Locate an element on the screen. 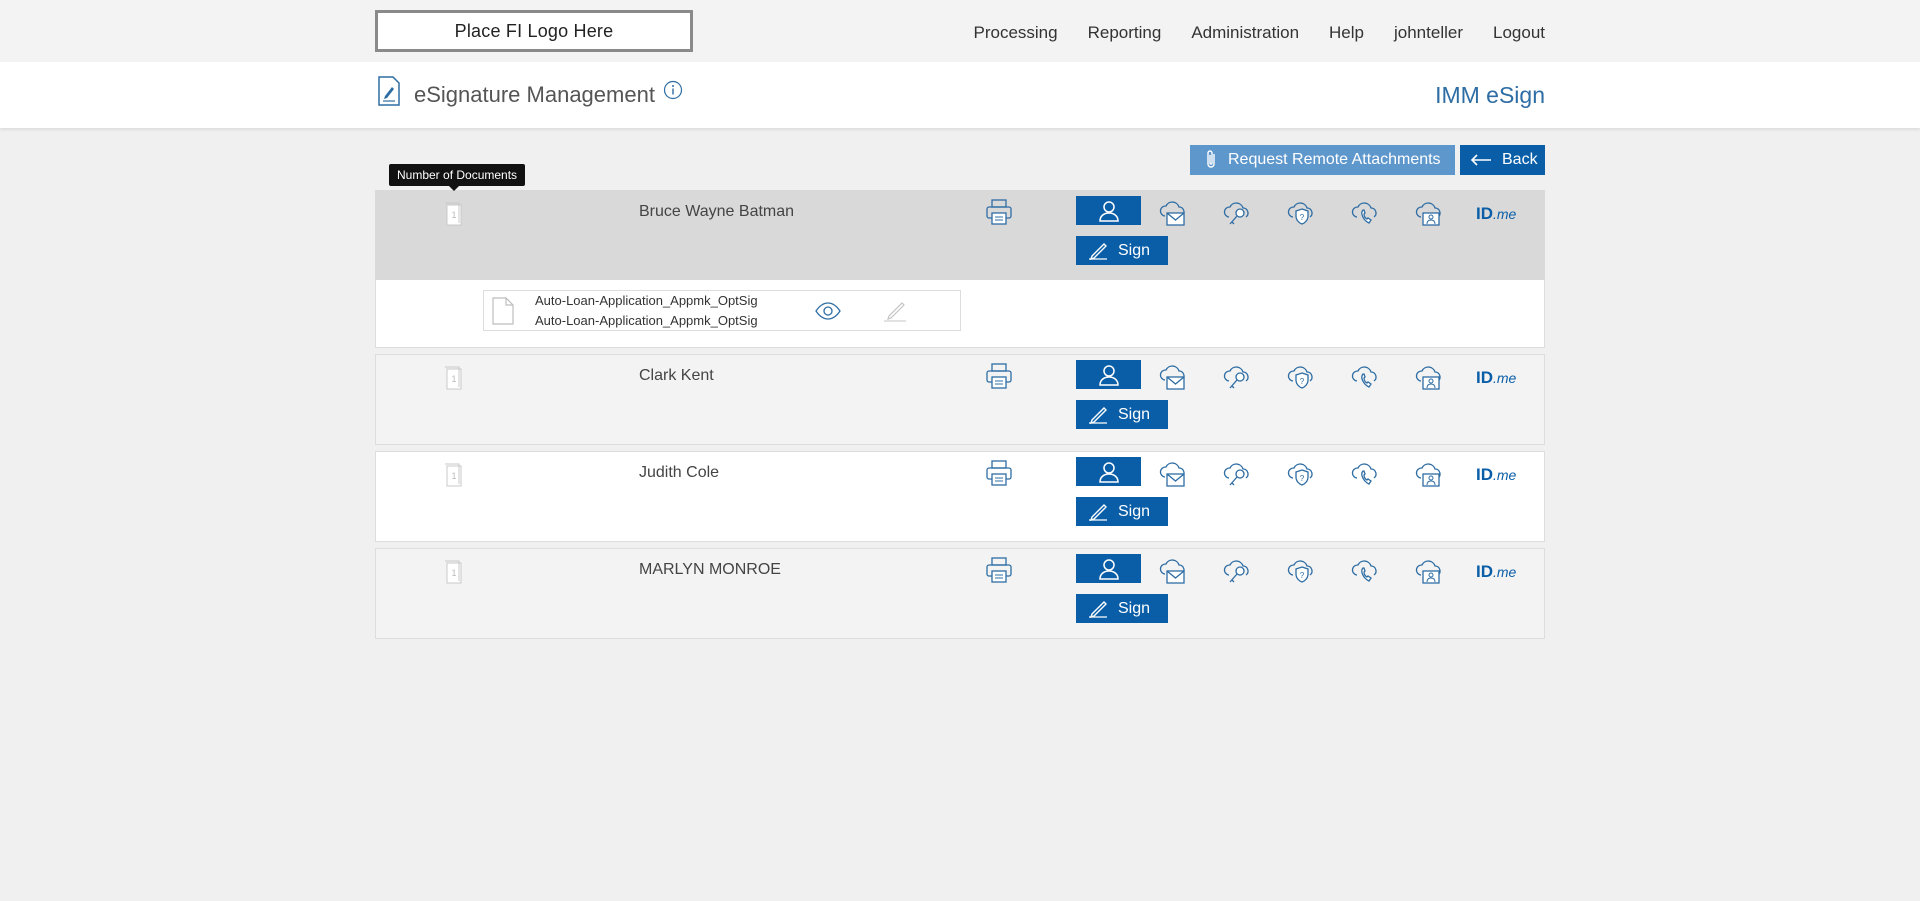 The width and height of the screenshot is (1920, 901). back-label: Back is located at coordinates (1520, 159).